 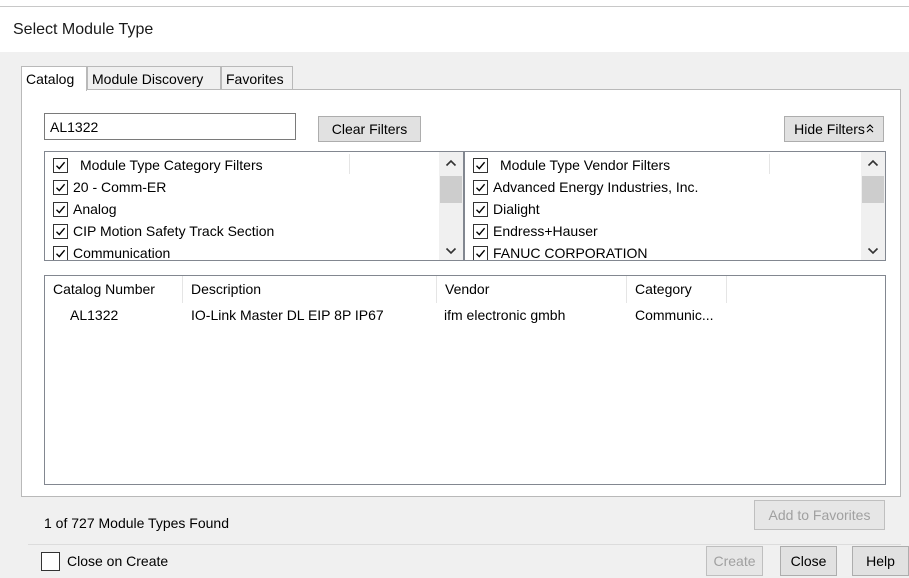 What do you see at coordinates (310, 289) in the screenshot?
I see `column-header-description: Description` at bounding box center [310, 289].